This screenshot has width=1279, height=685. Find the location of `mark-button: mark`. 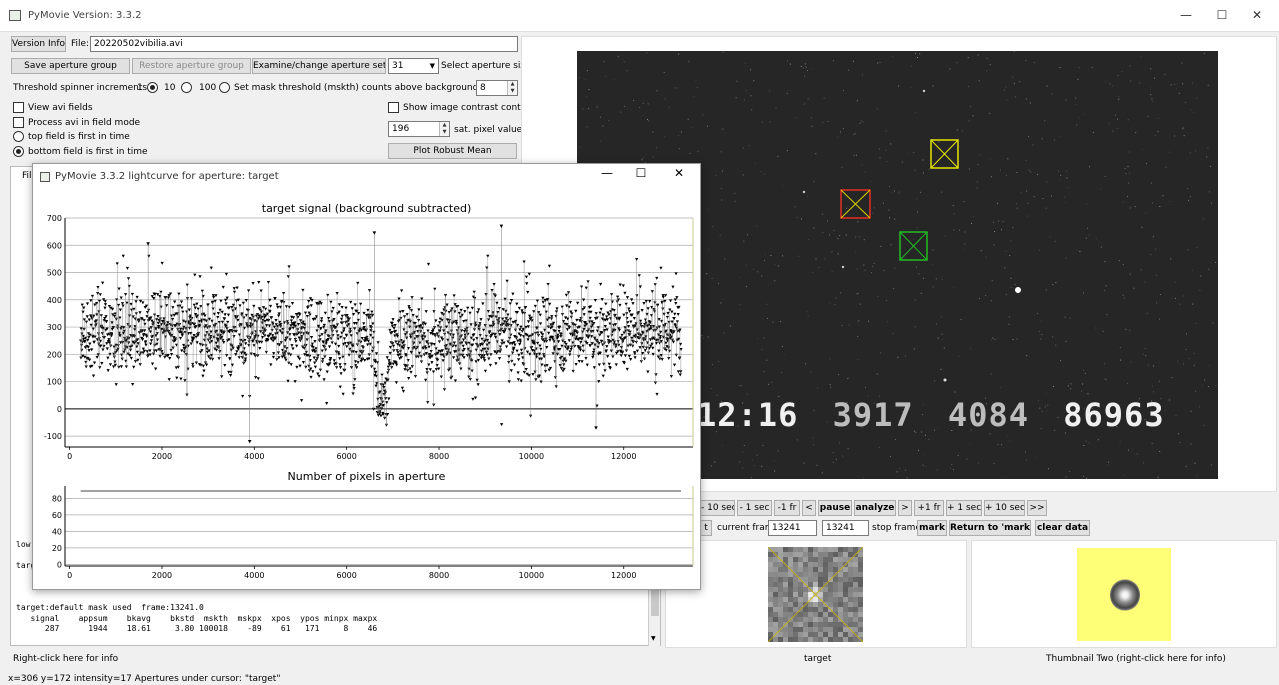

mark-button: mark is located at coordinates (932, 528).